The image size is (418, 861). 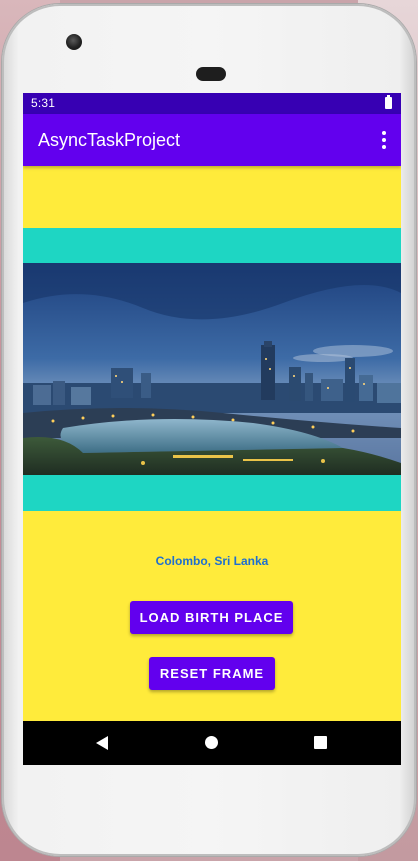 What do you see at coordinates (211, 74) in the screenshot?
I see `earpiece-speaker` at bounding box center [211, 74].